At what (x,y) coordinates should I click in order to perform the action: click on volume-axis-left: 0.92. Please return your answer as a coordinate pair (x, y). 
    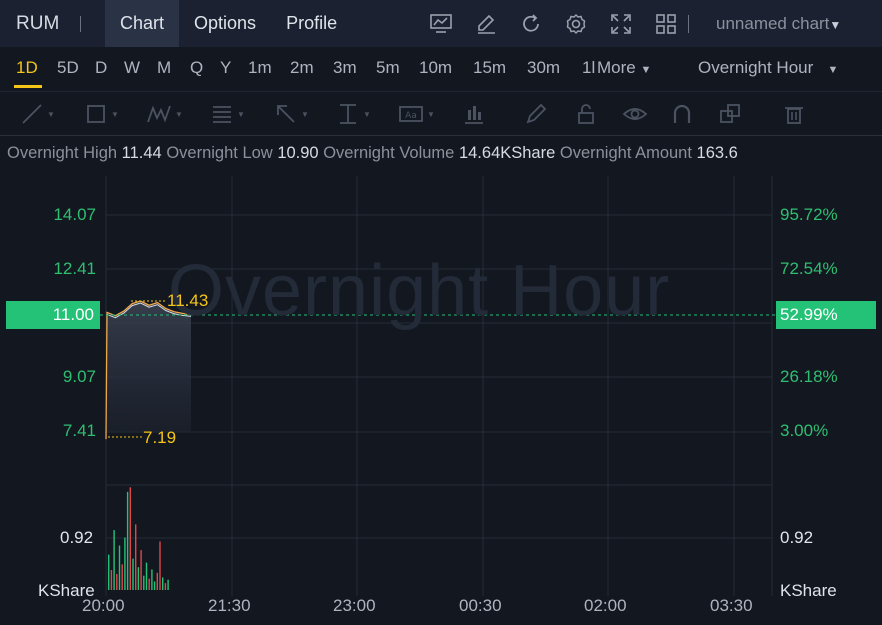
    Looking at the image, I should click on (77, 537).